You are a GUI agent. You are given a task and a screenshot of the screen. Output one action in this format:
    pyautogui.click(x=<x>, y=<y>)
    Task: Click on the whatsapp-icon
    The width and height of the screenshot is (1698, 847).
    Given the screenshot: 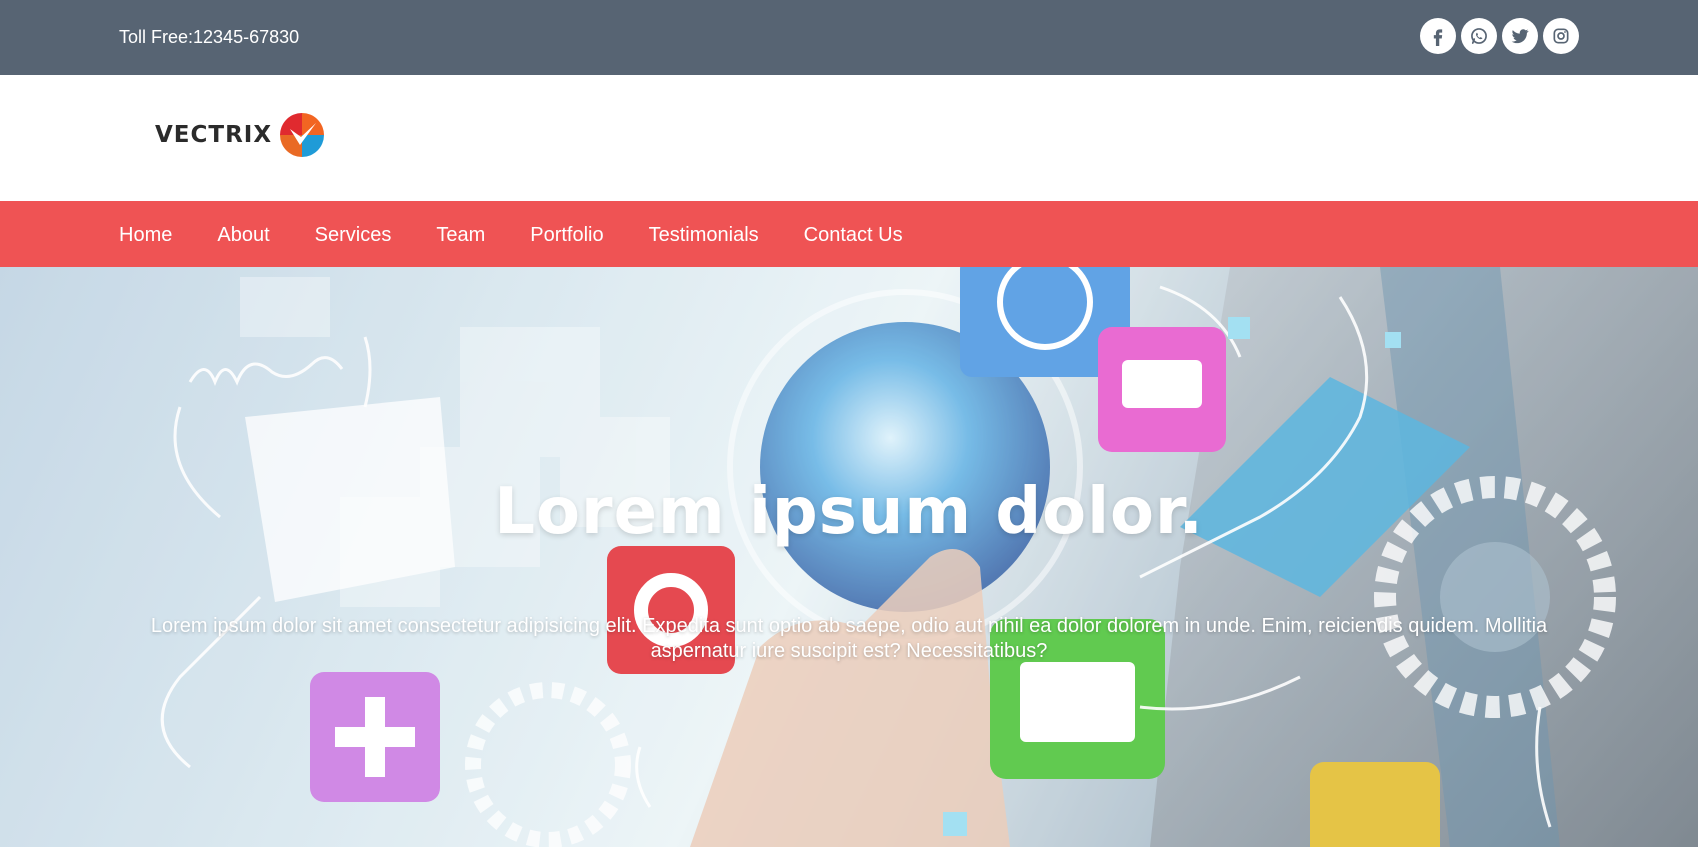 What is the action you would take?
    pyautogui.click(x=1479, y=36)
    